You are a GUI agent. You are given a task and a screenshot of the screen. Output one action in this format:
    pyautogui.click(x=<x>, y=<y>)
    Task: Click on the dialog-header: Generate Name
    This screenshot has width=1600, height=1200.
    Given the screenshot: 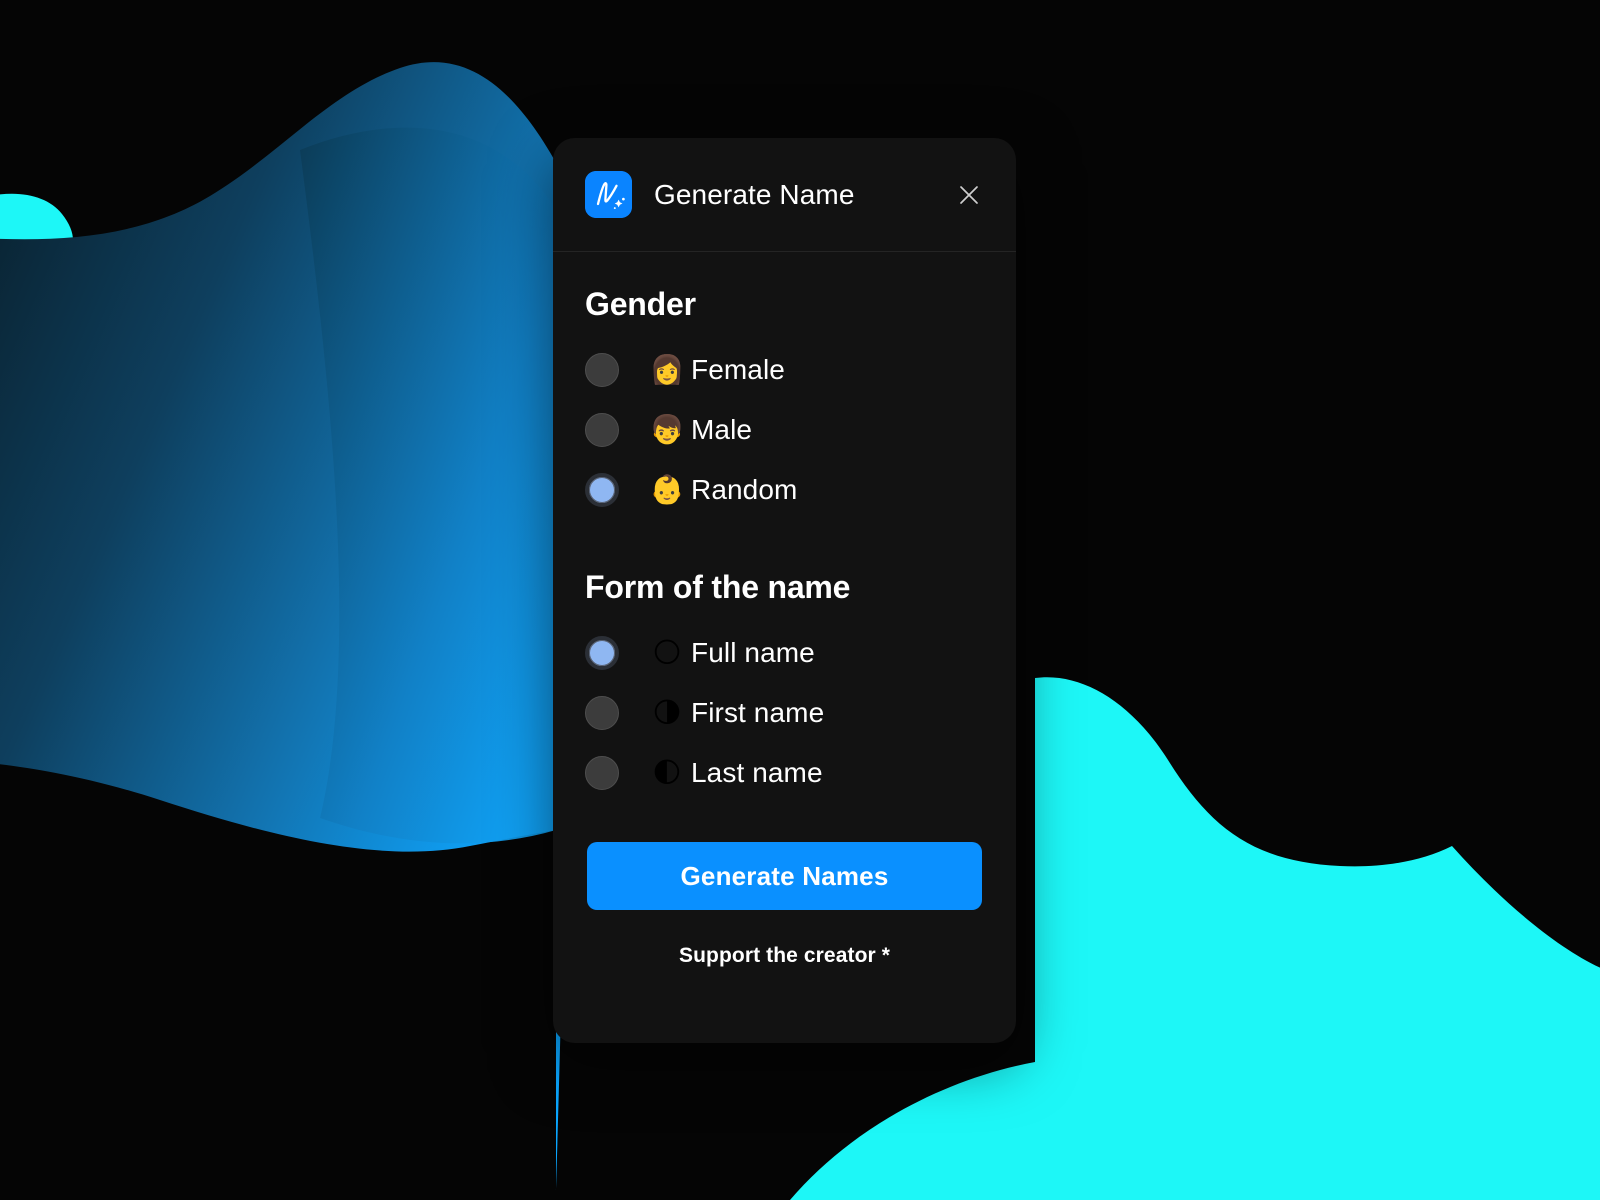 What is the action you would take?
    pyautogui.click(x=784, y=195)
    